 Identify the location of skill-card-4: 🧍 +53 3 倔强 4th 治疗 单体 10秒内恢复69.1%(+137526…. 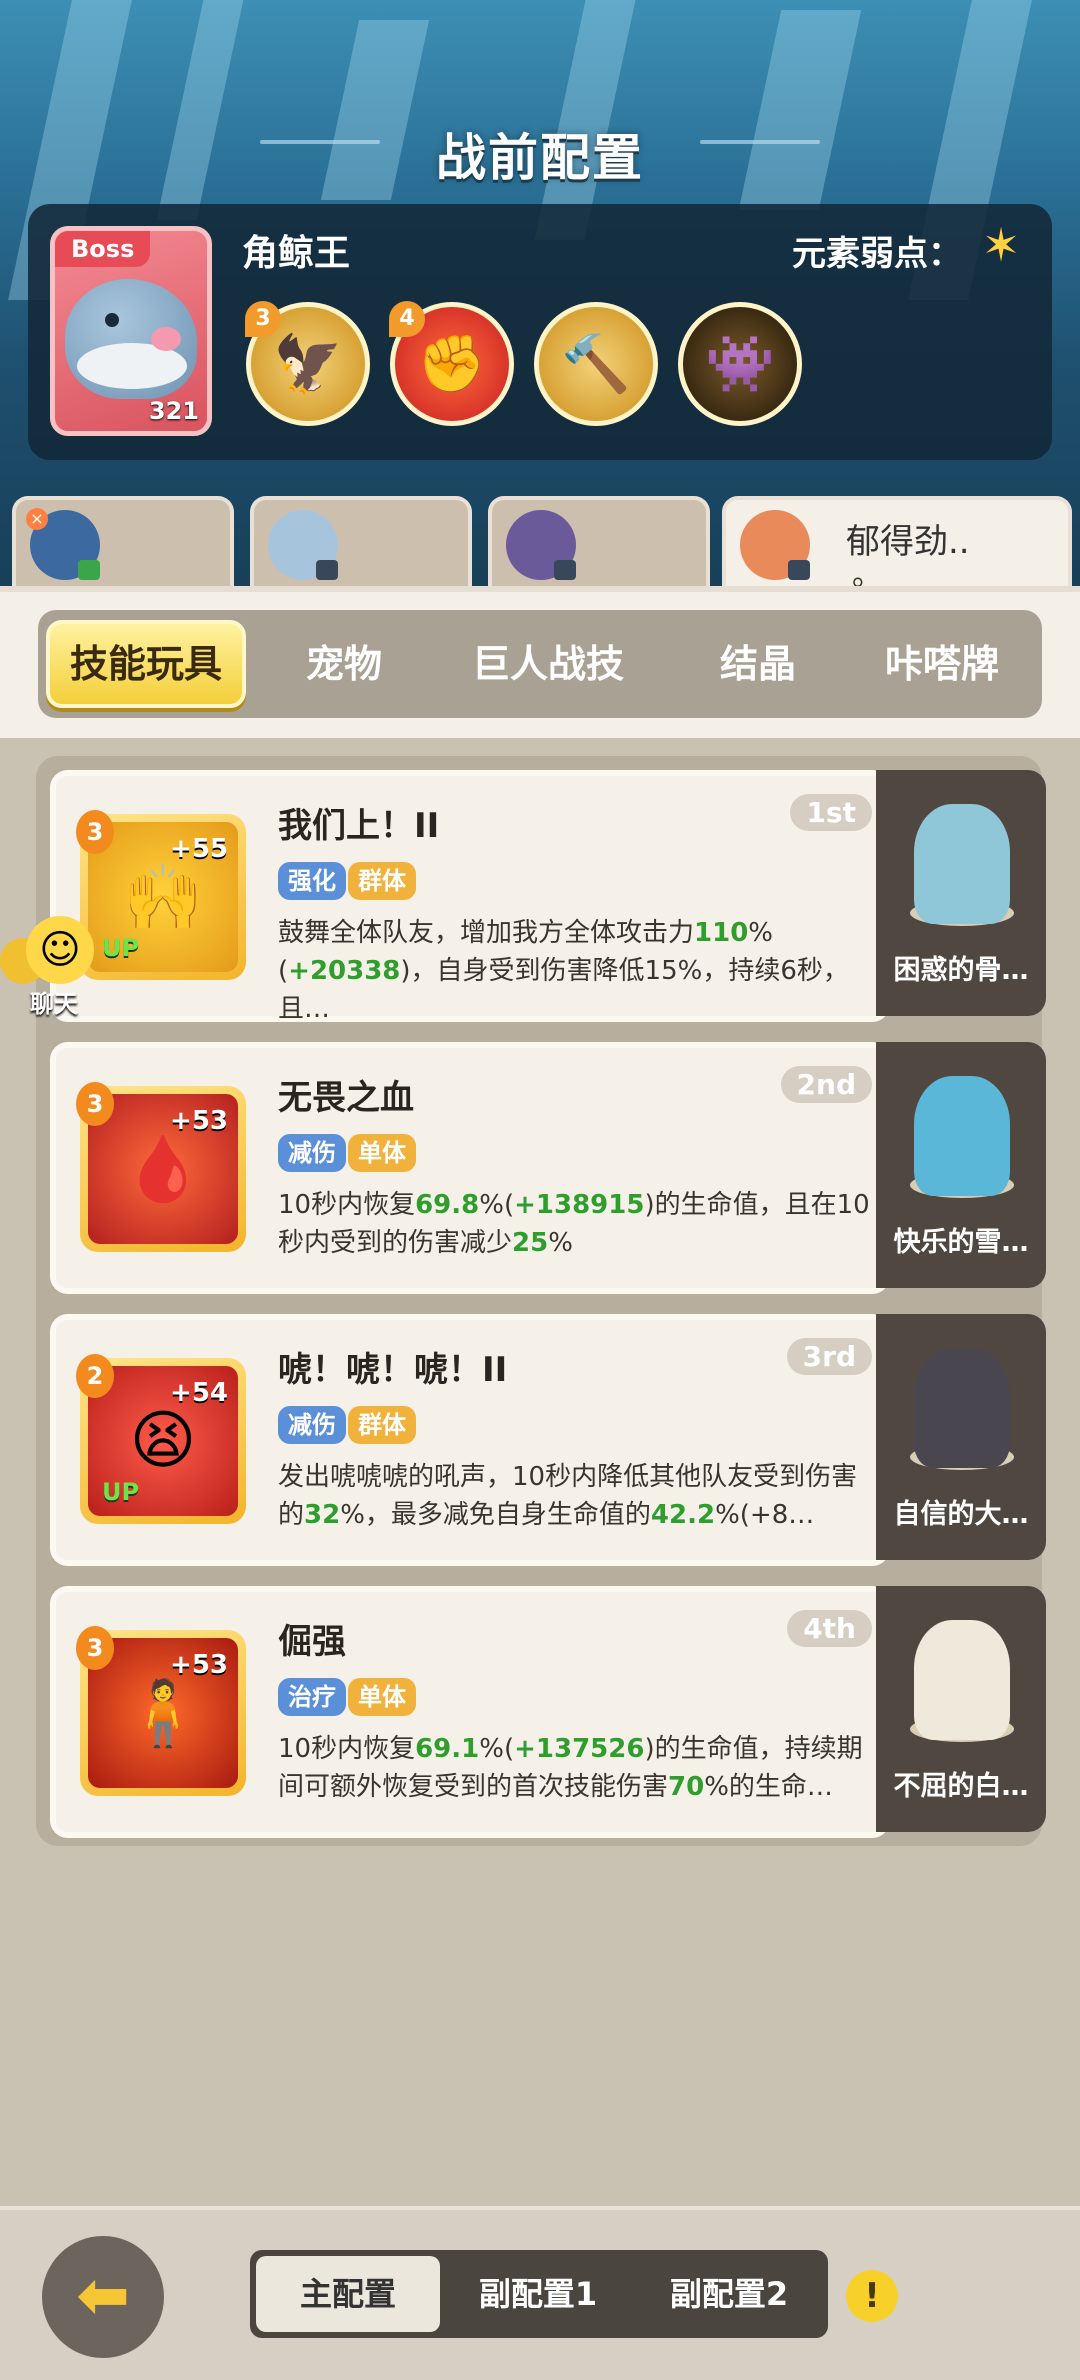
(470, 1712).